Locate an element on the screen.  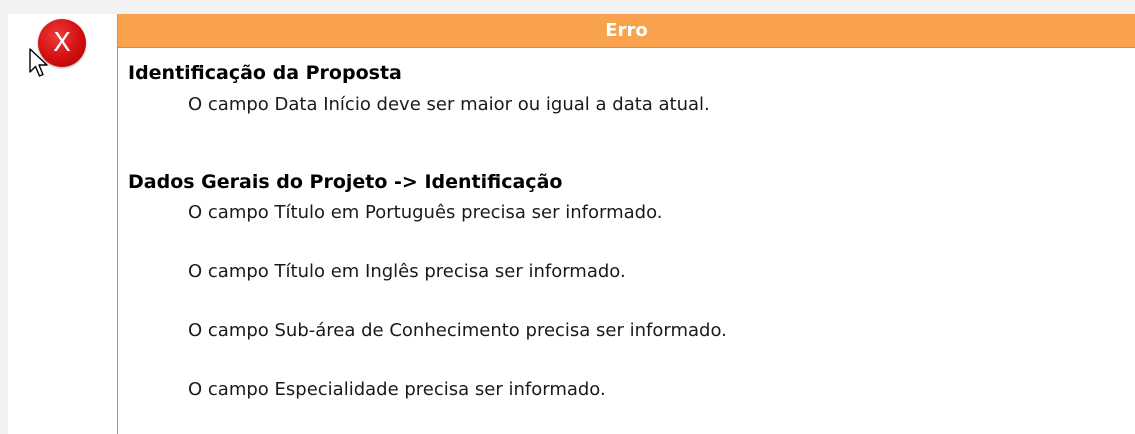
section-title: Identificação da Proposta is located at coordinates (265, 73).